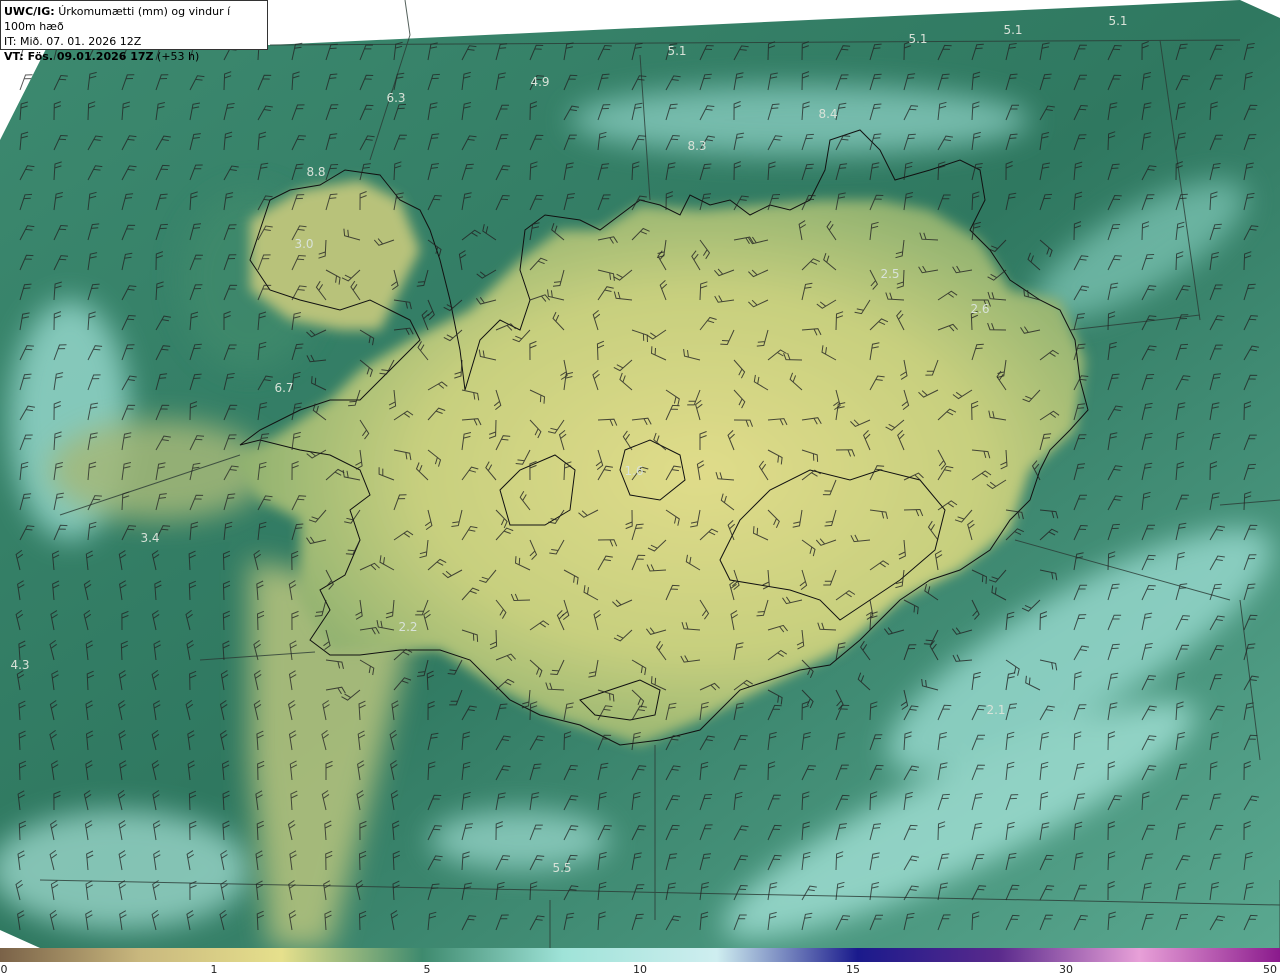 The image size is (1280, 978). What do you see at coordinates (395, 98) in the screenshot?
I see `map-value-label: 6.3` at bounding box center [395, 98].